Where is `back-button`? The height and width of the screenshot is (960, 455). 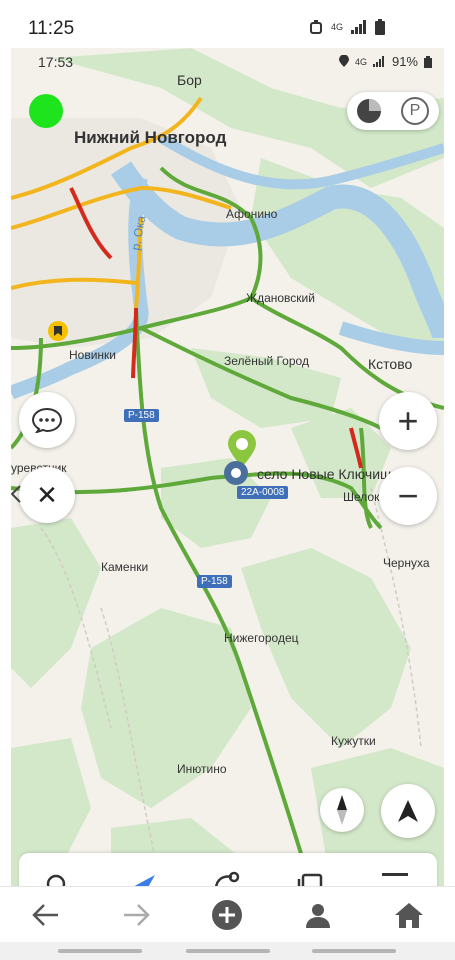 back-button is located at coordinates (46, 915).